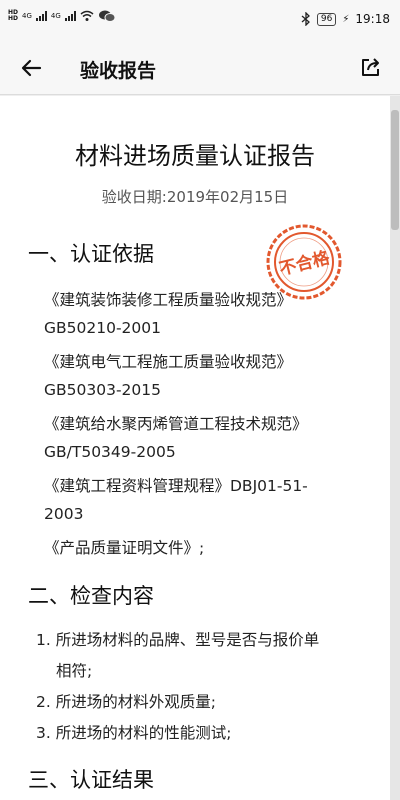 The width and height of the screenshot is (400, 800). Describe the element at coordinates (91, 596) in the screenshot. I see `section-heading-inspection: 二、检查内容` at that location.